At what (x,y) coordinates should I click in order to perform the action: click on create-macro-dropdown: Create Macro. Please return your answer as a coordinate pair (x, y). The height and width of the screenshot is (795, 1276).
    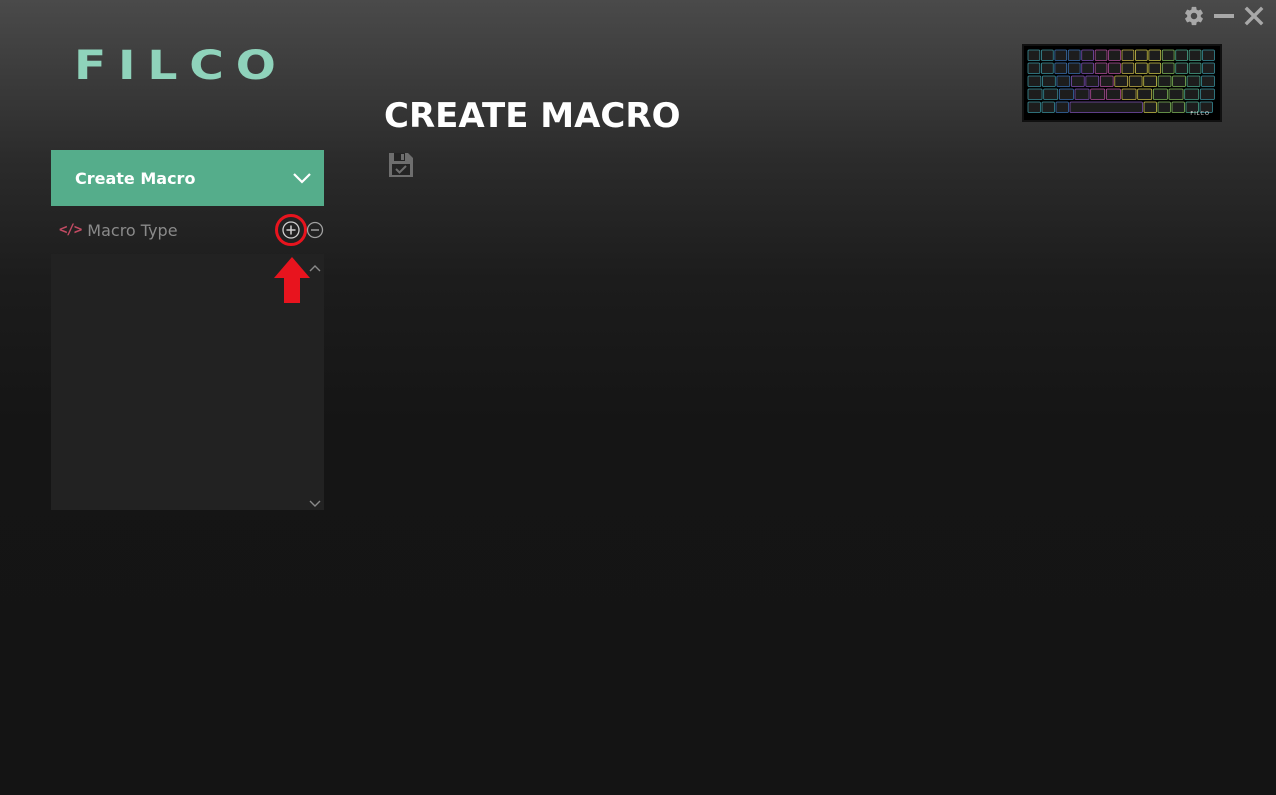
    Looking at the image, I should click on (187, 178).